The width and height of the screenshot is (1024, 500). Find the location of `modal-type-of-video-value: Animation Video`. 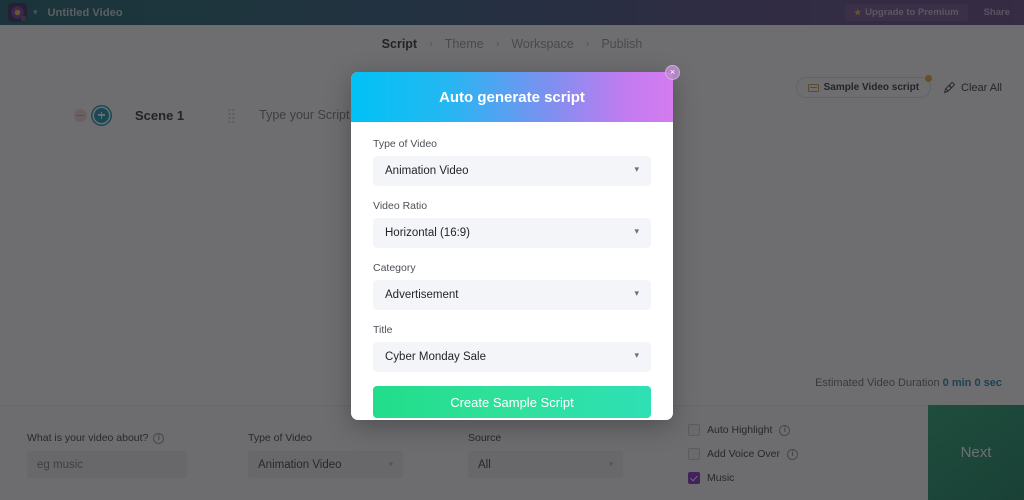

modal-type-of-video-value: Animation Video is located at coordinates (427, 171).